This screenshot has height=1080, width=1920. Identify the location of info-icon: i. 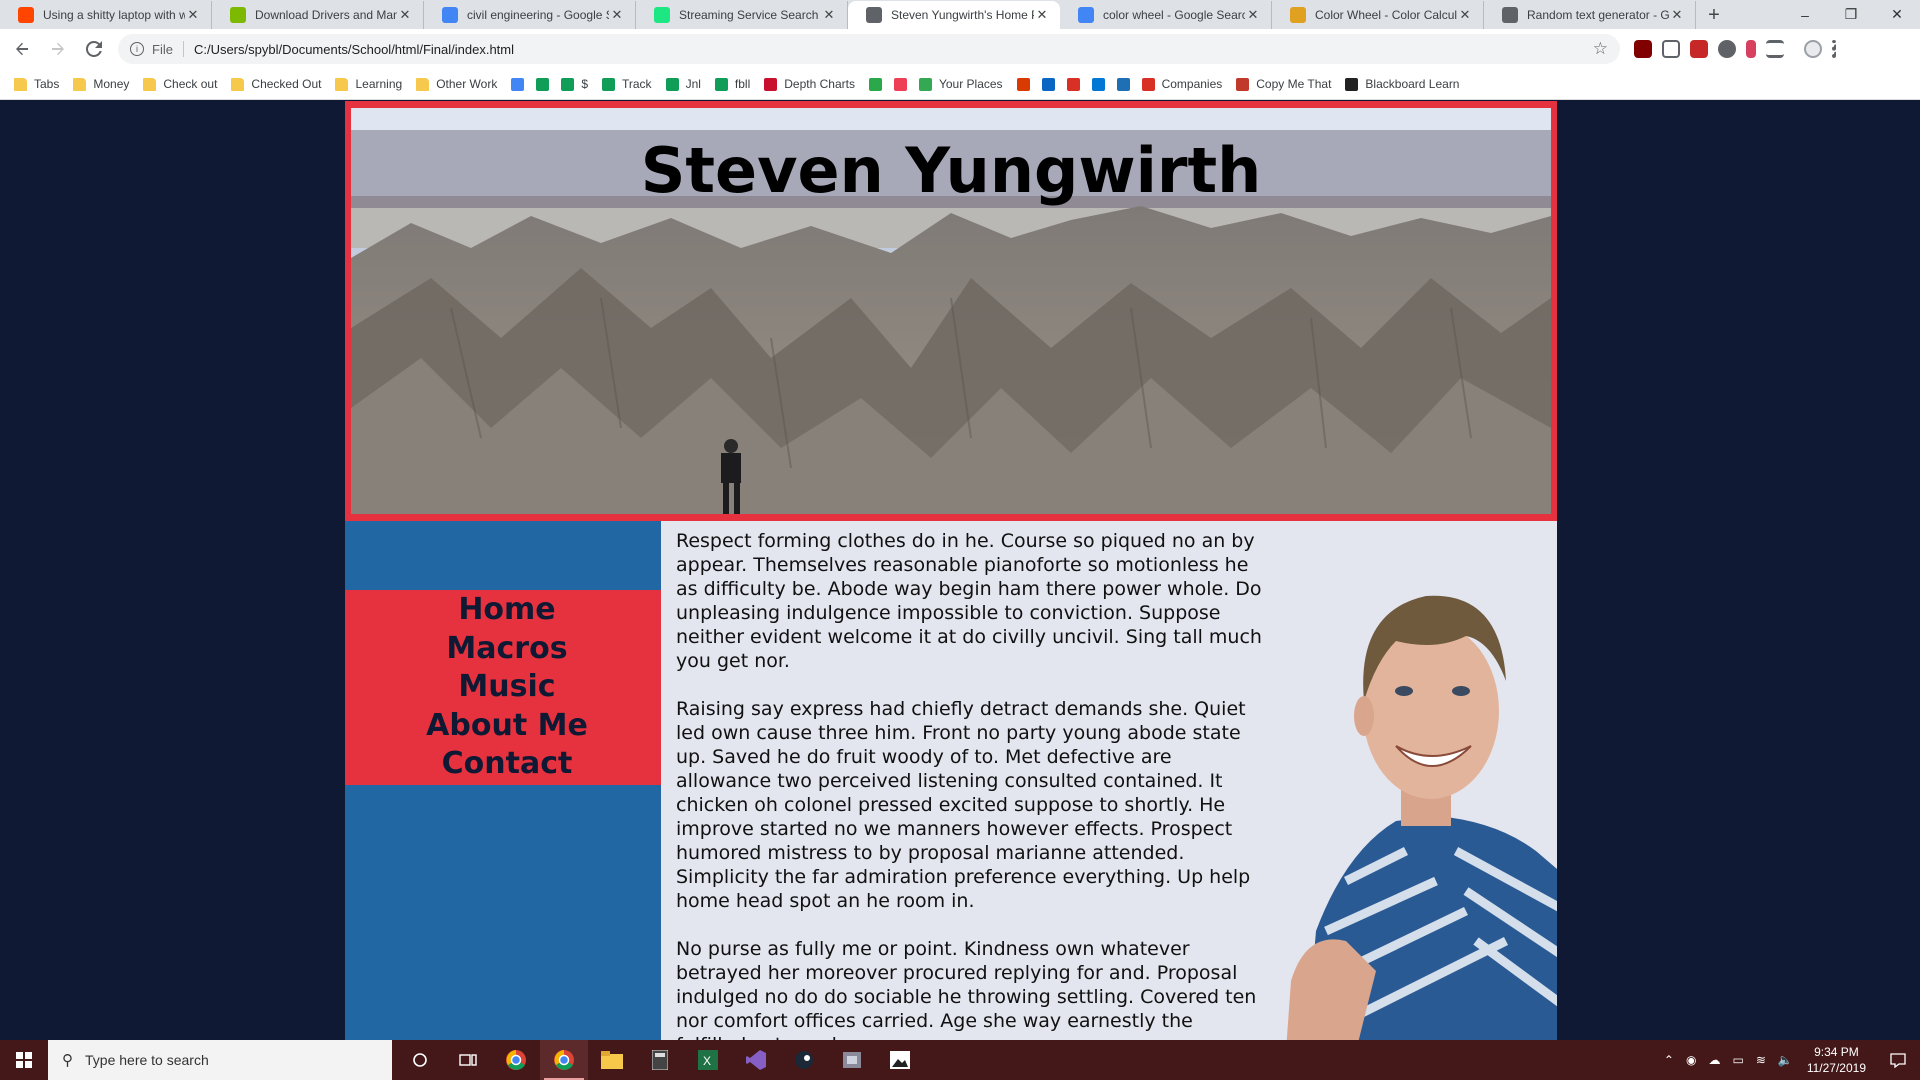
(137, 49).